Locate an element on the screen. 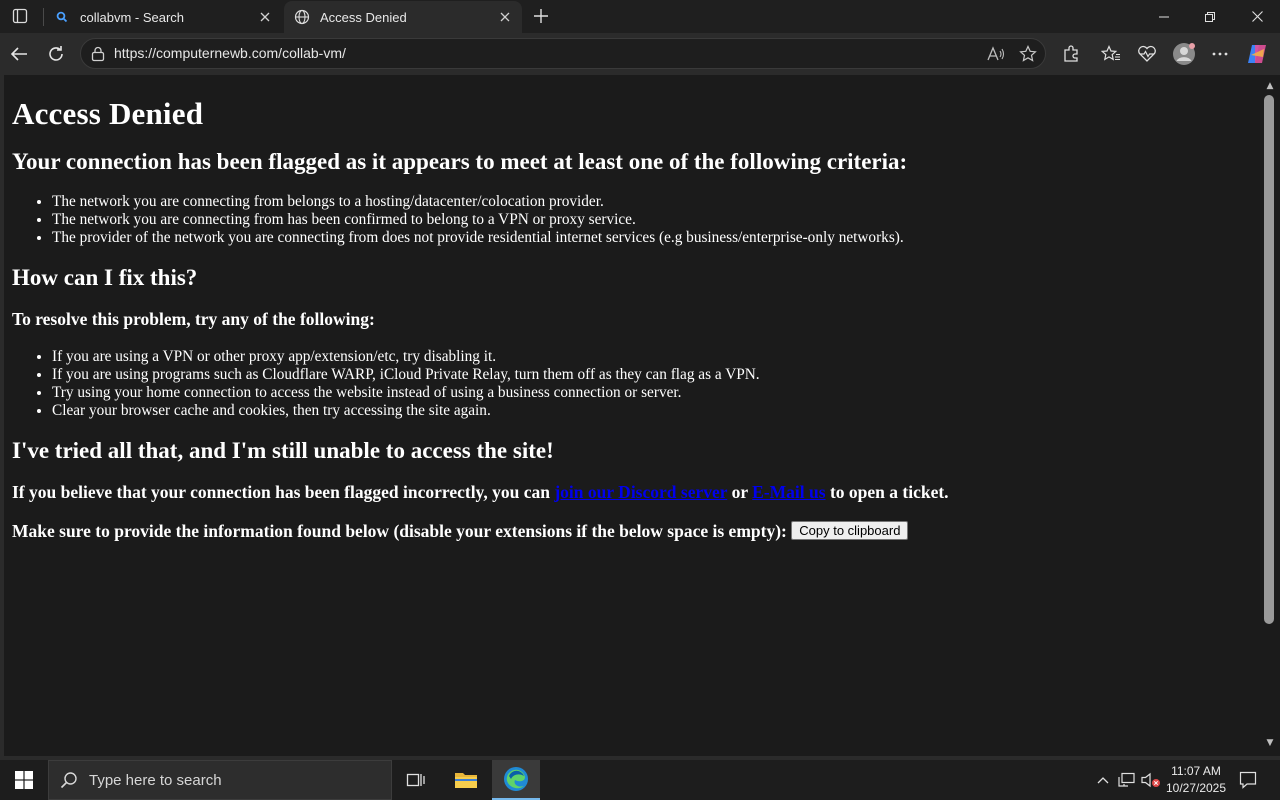 This screenshot has width=1280, height=800. profile-avatar is located at coordinates (1184, 54).